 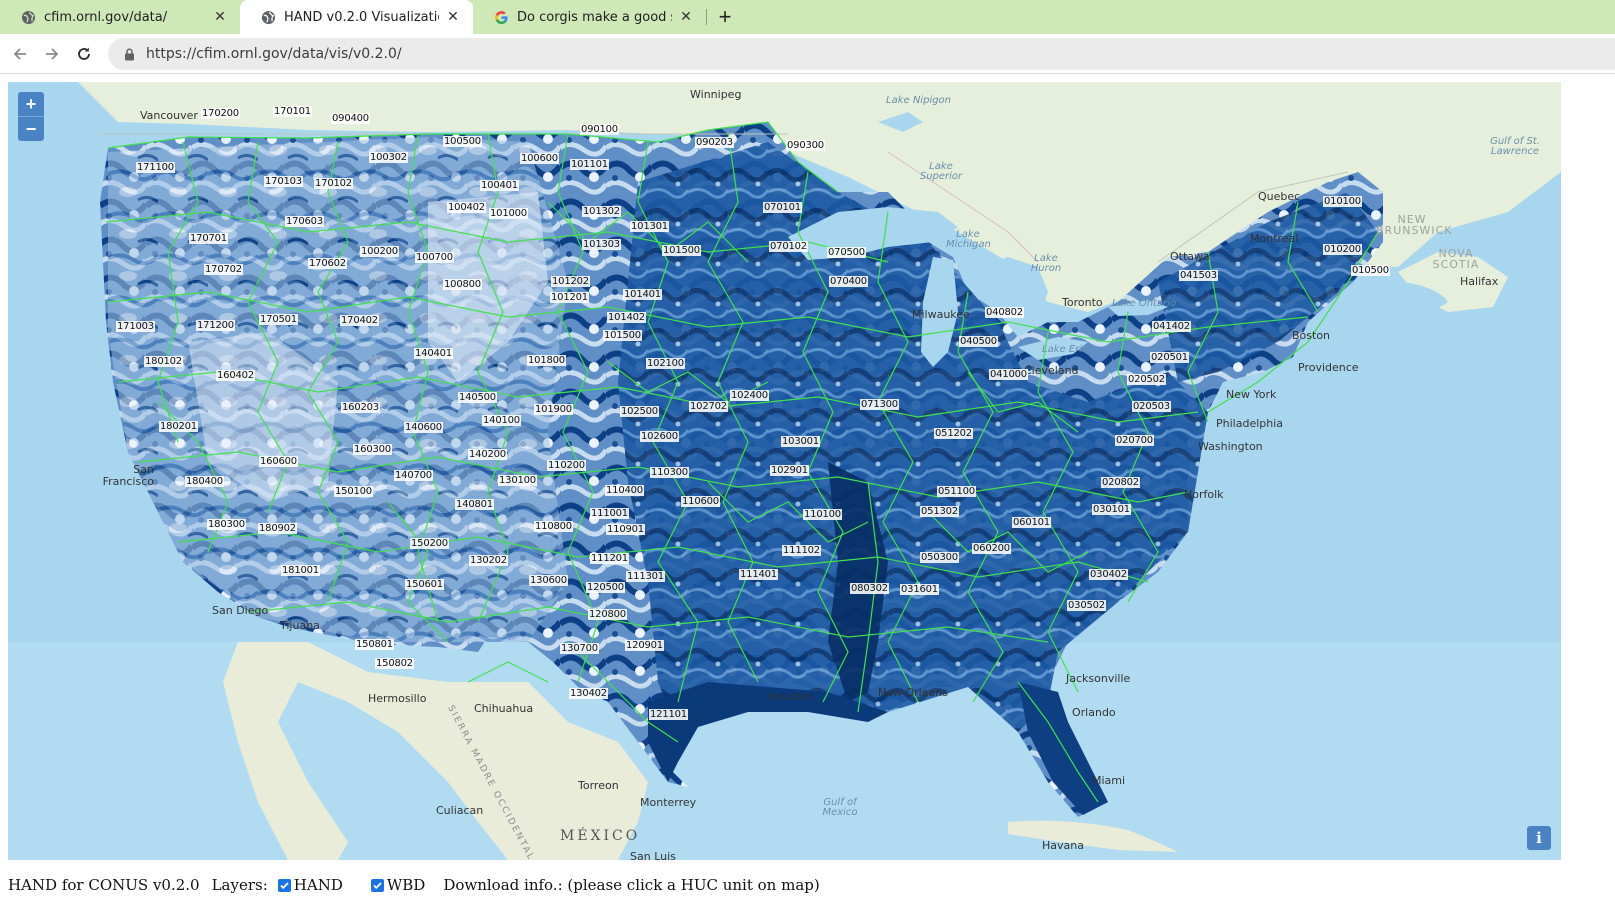 I want to click on huc-label: 101101, so click(x=589, y=164).